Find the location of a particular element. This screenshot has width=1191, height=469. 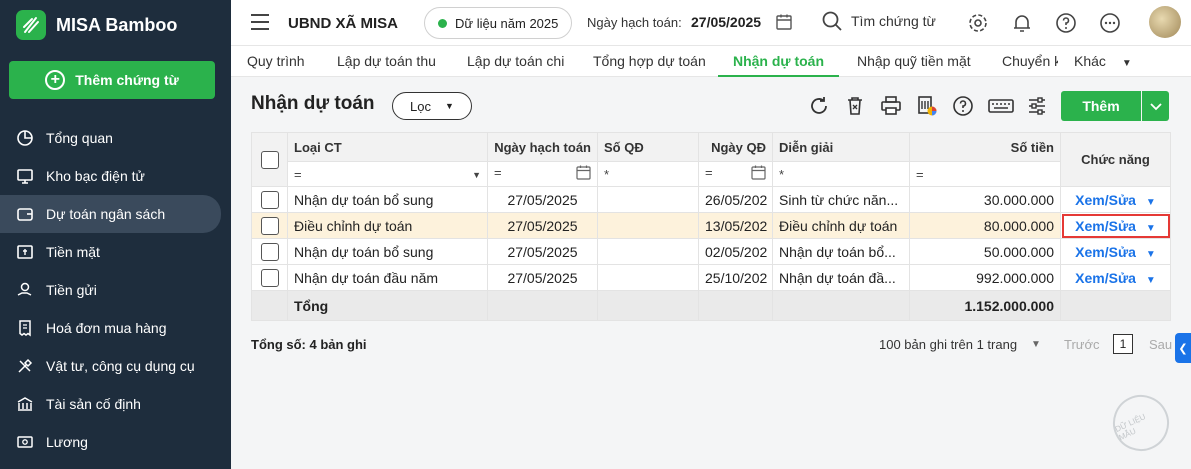

filter-decision-no-cell: * is located at coordinates (648, 174).